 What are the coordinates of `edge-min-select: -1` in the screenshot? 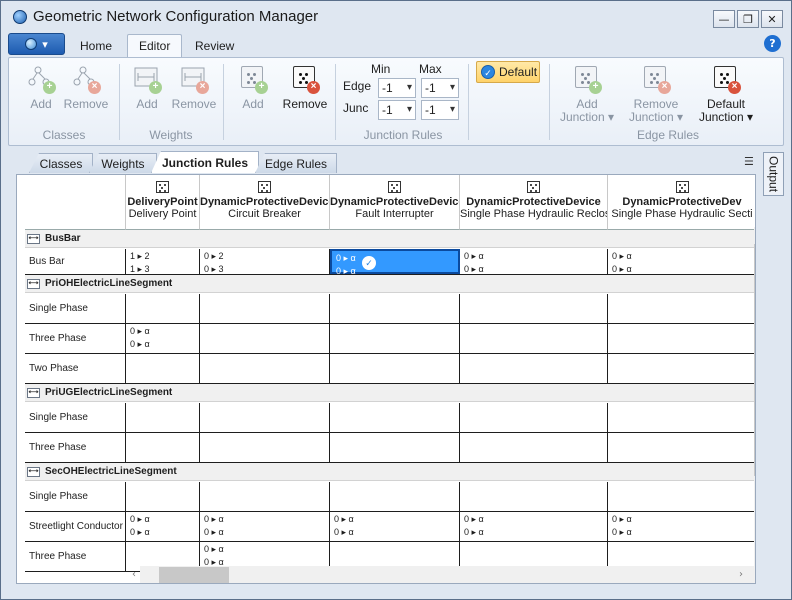 It's located at (397, 88).